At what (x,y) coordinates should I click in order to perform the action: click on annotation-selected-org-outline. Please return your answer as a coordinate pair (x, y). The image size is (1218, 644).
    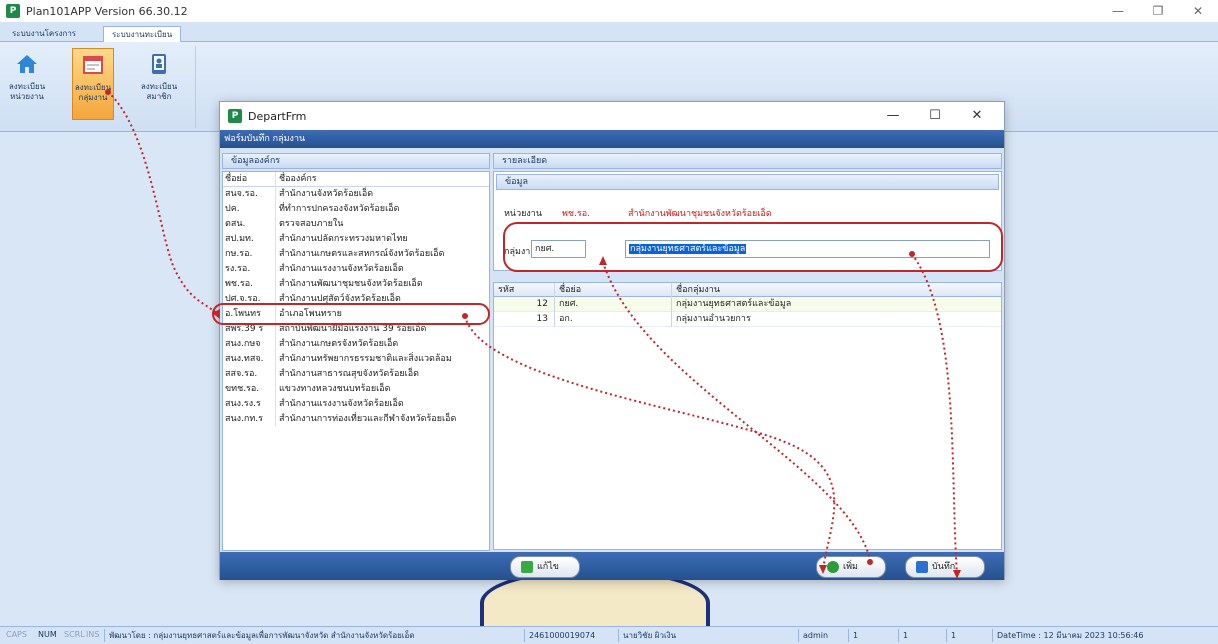
    Looking at the image, I should click on (351, 314).